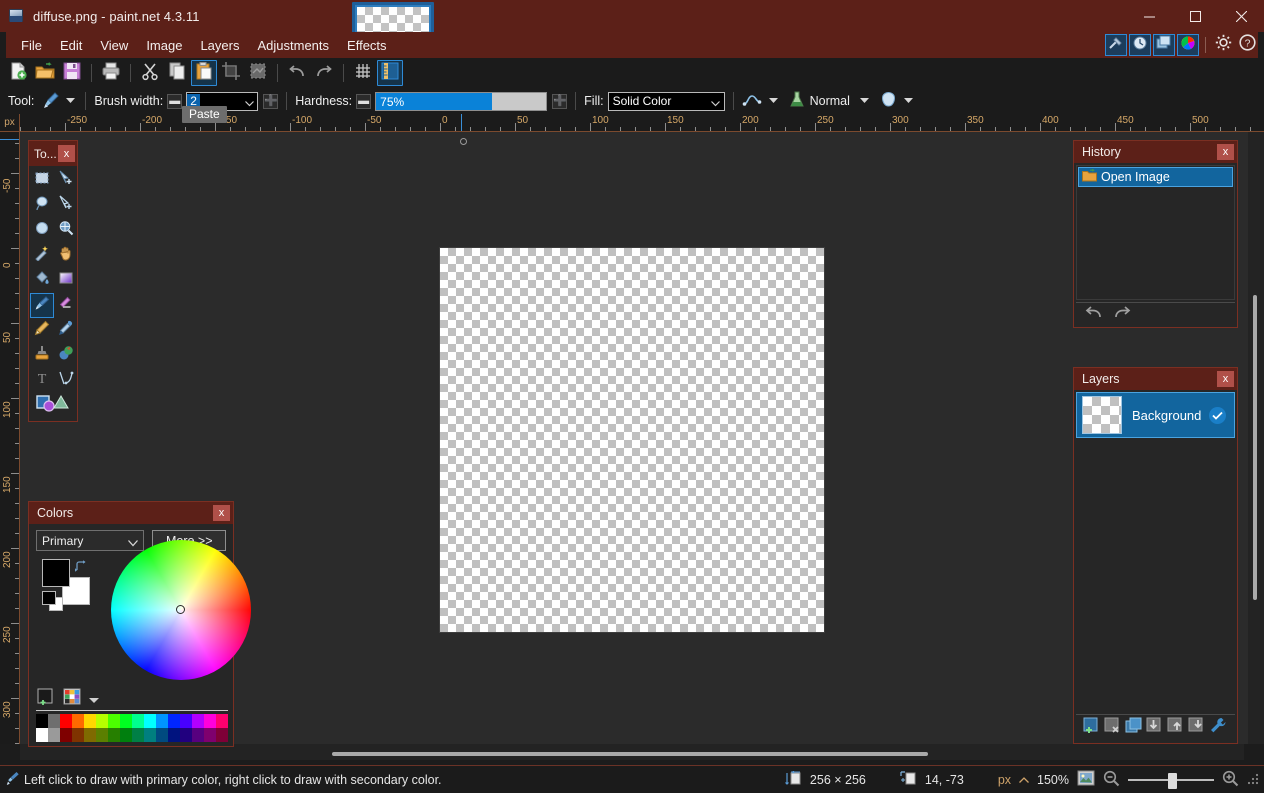  I want to click on brush-width-increase-button: ➕, so click(271, 101).